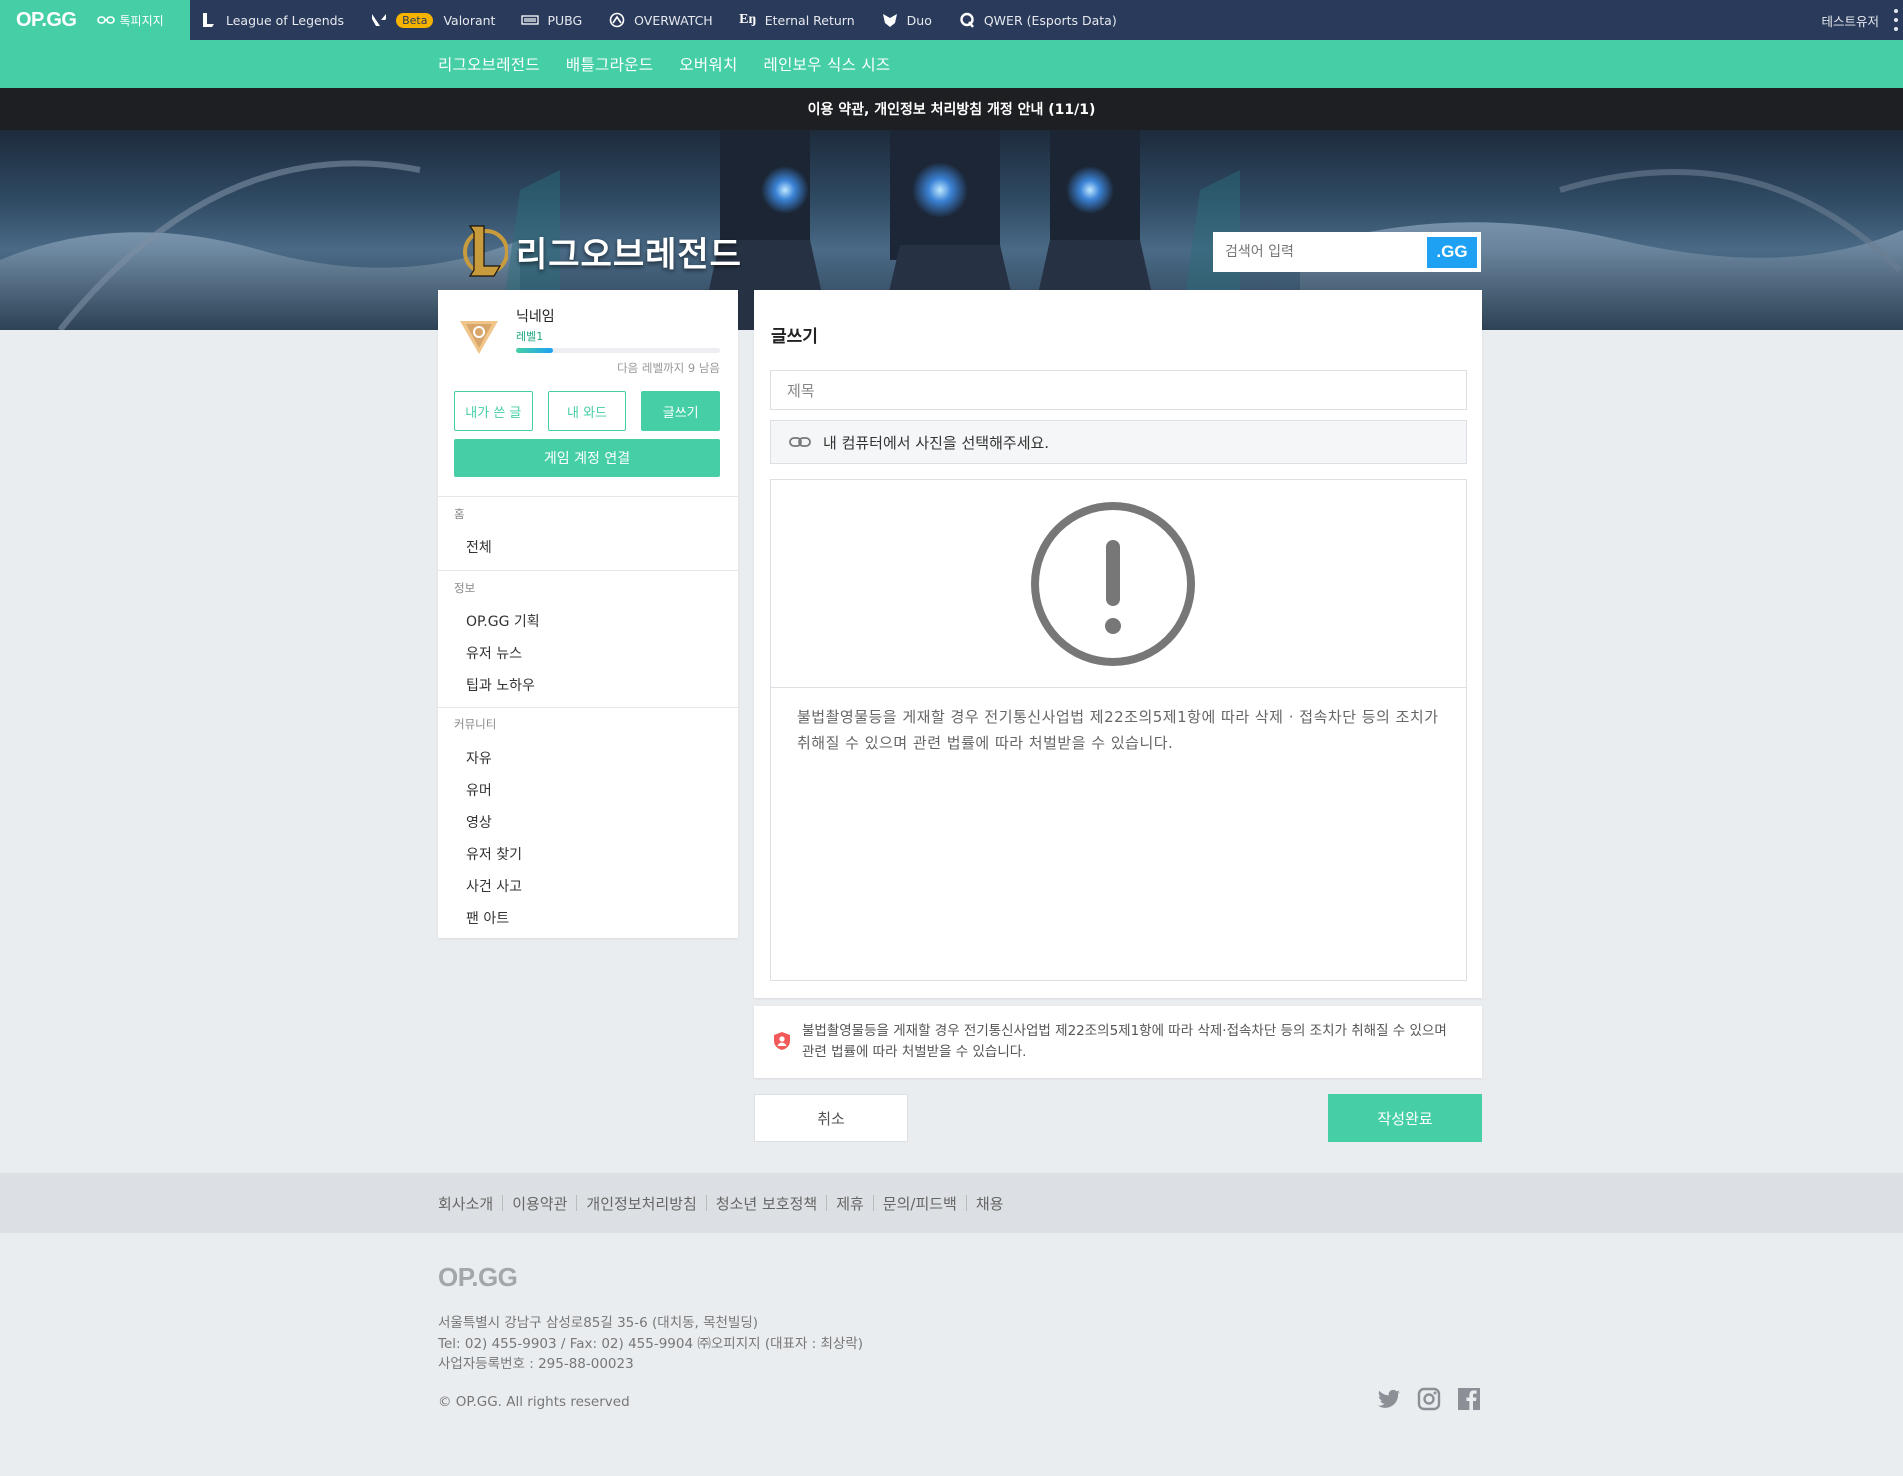  I want to click on nav-item-pubg: PUBG, so click(551, 20).